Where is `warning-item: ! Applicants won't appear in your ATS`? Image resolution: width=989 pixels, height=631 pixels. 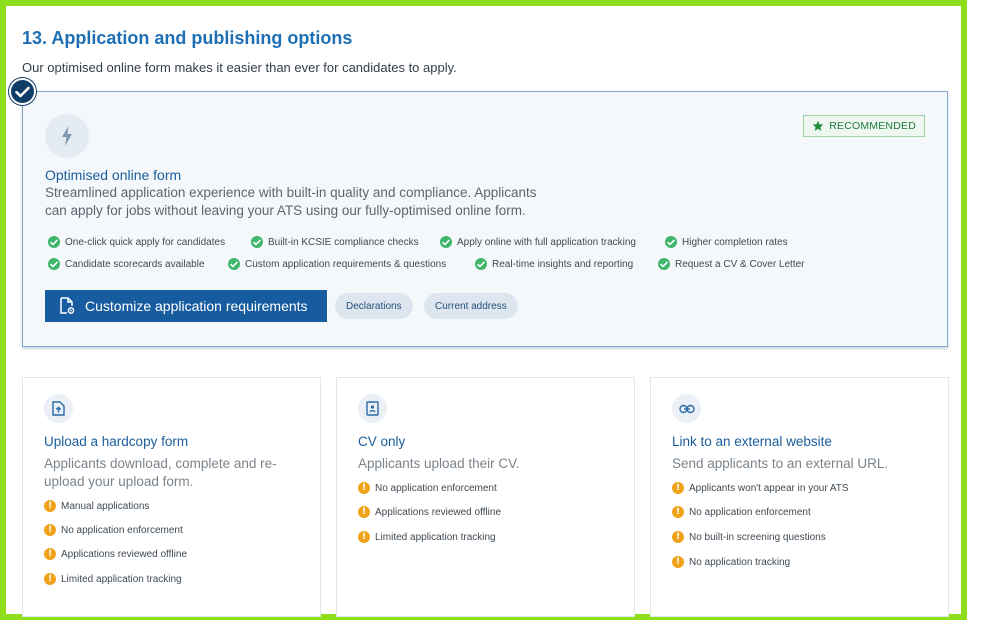
warning-item: ! Applicants won't appear in your ATS is located at coordinates (760, 488).